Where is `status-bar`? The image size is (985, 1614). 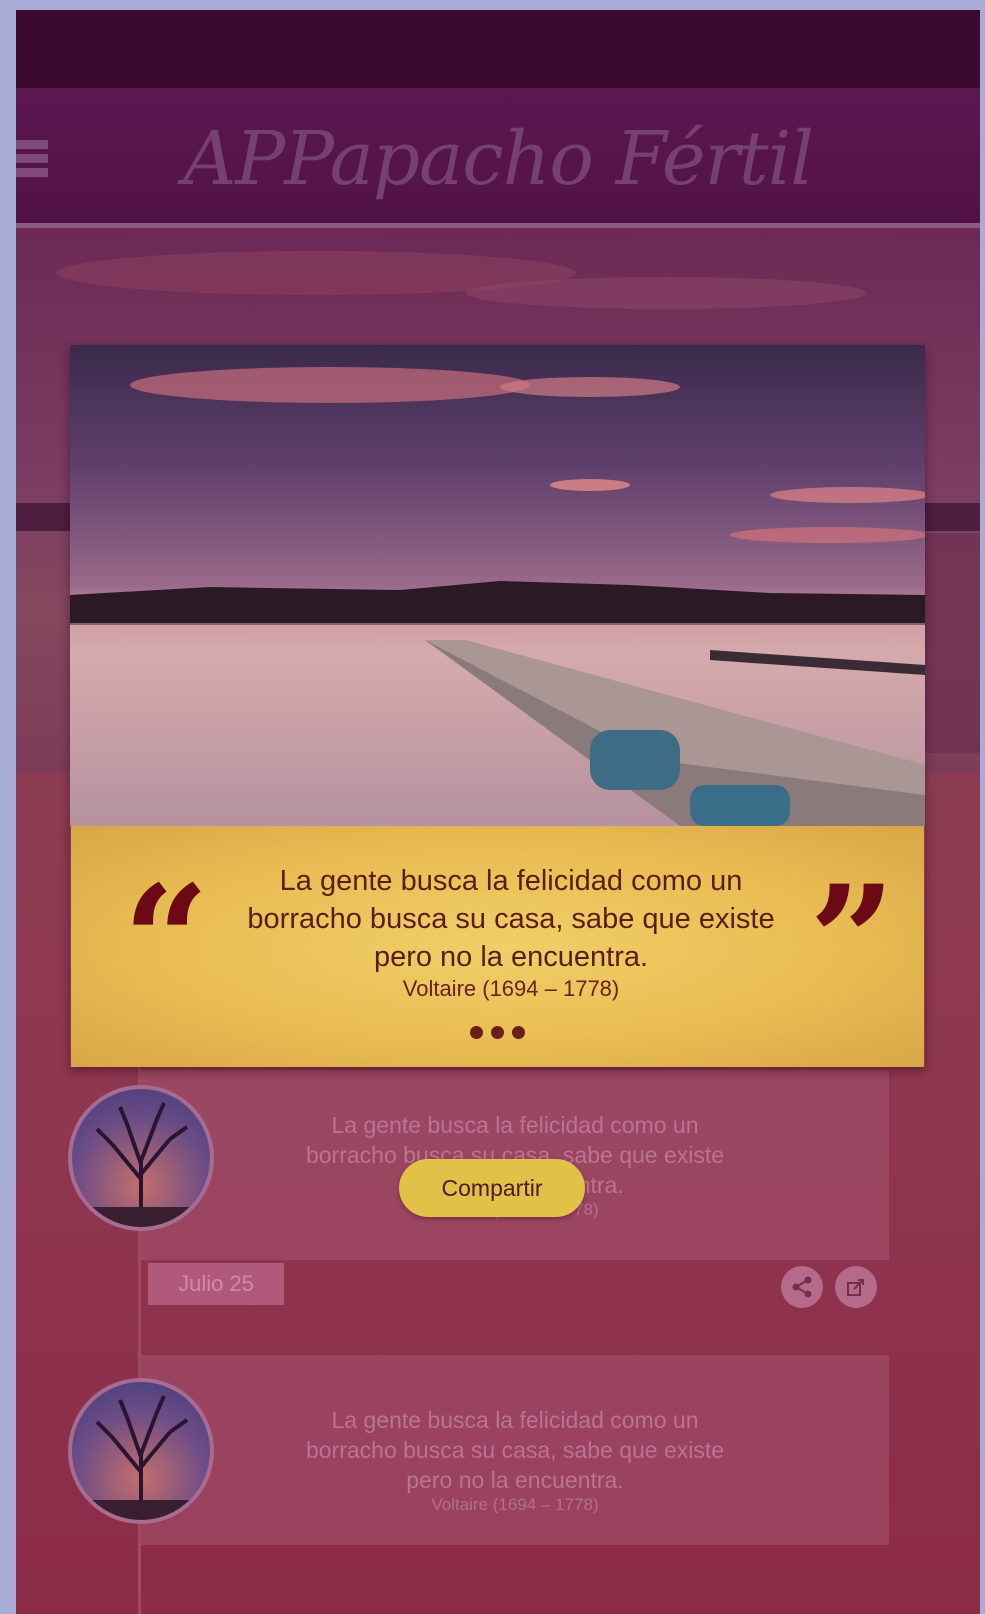 status-bar is located at coordinates (498, 49).